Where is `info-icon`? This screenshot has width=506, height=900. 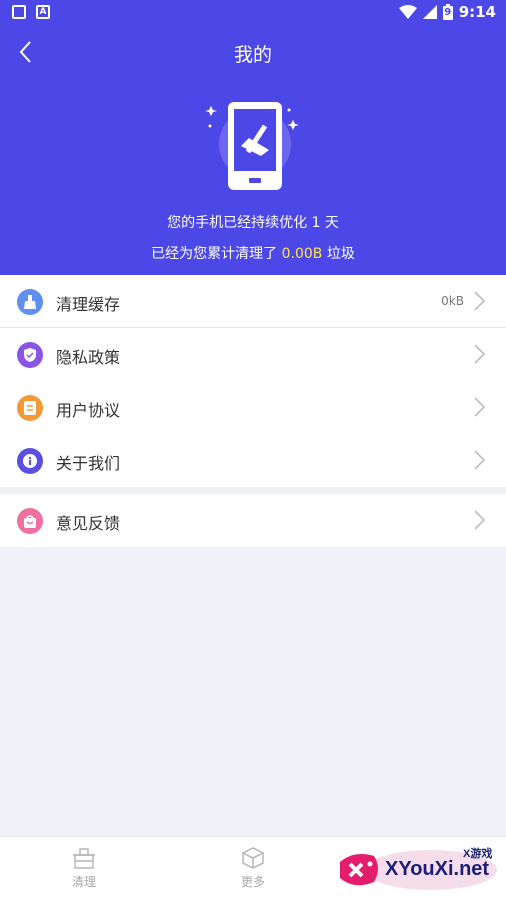 info-icon is located at coordinates (30, 461).